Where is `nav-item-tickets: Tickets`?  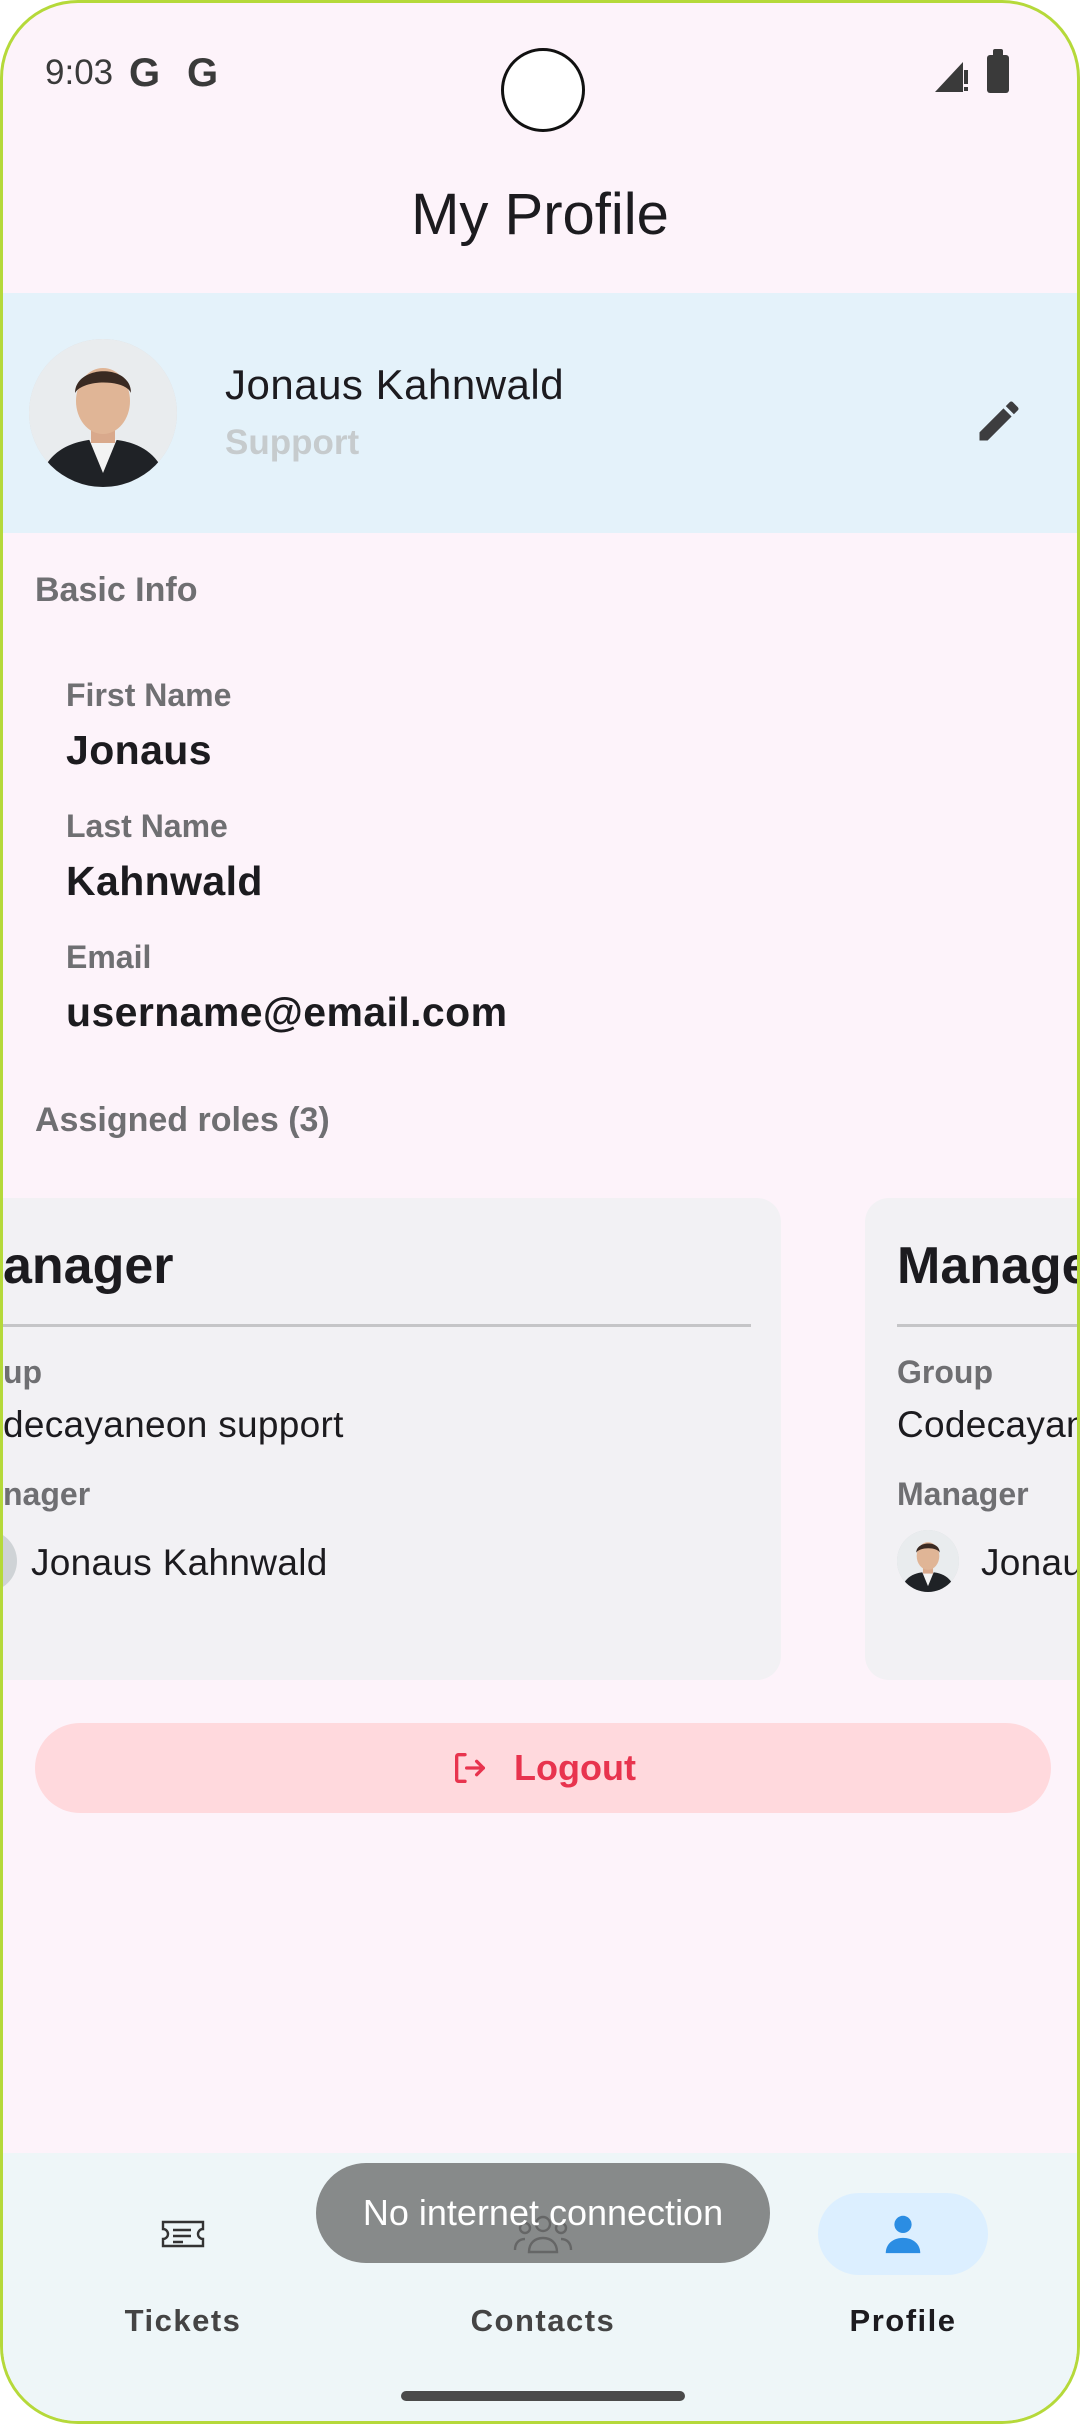 nav-item-tickets: Tickets is located at coordinates (183, 2268).